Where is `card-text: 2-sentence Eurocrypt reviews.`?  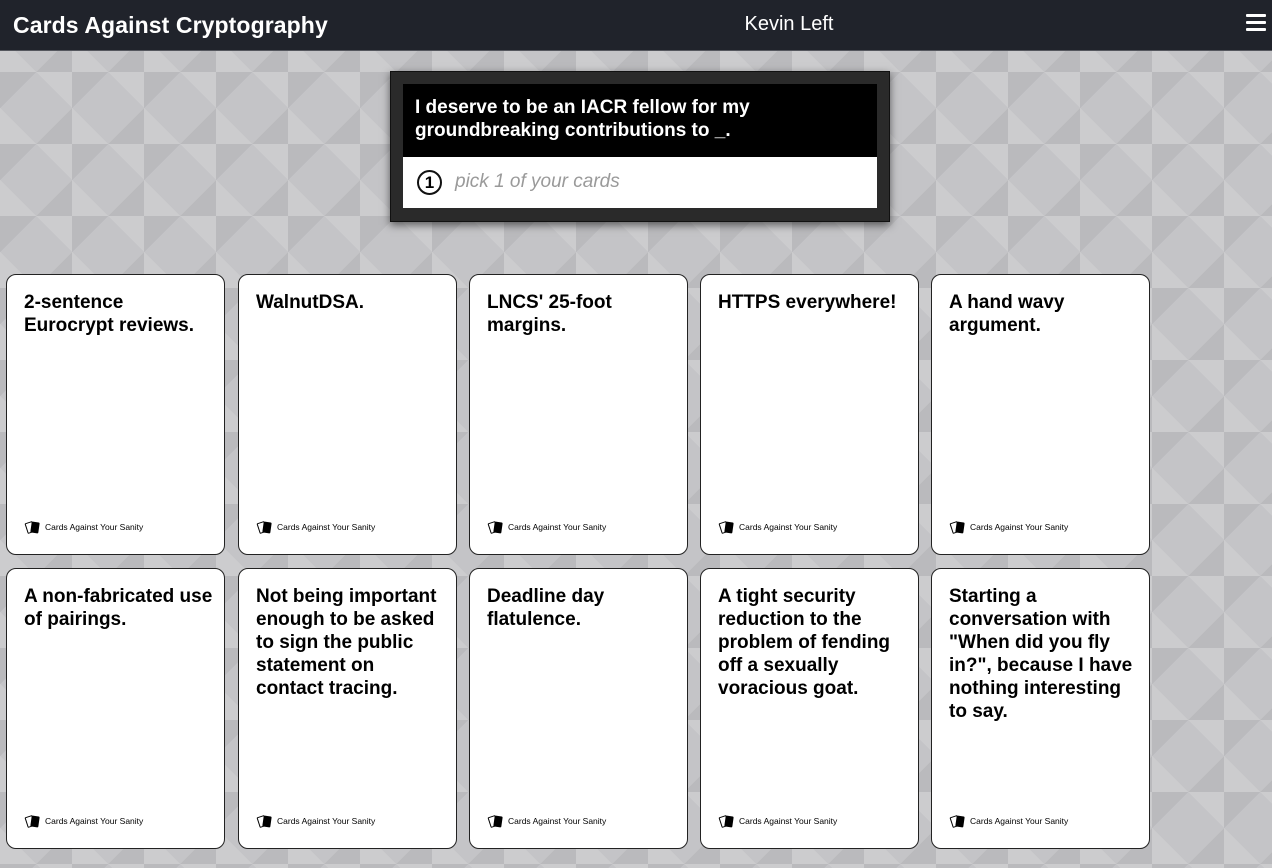
card-text: 2-sentence Eurocrypt reviews. is located at coordinates (109, 314).